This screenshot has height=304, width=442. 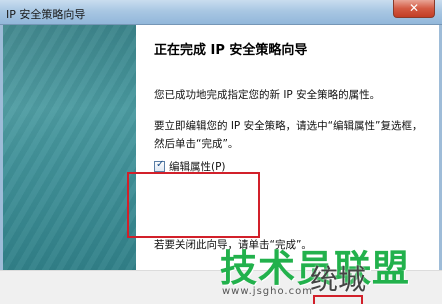 I want to click on checkmark-icon: ✓, so click(x=160, y=164).